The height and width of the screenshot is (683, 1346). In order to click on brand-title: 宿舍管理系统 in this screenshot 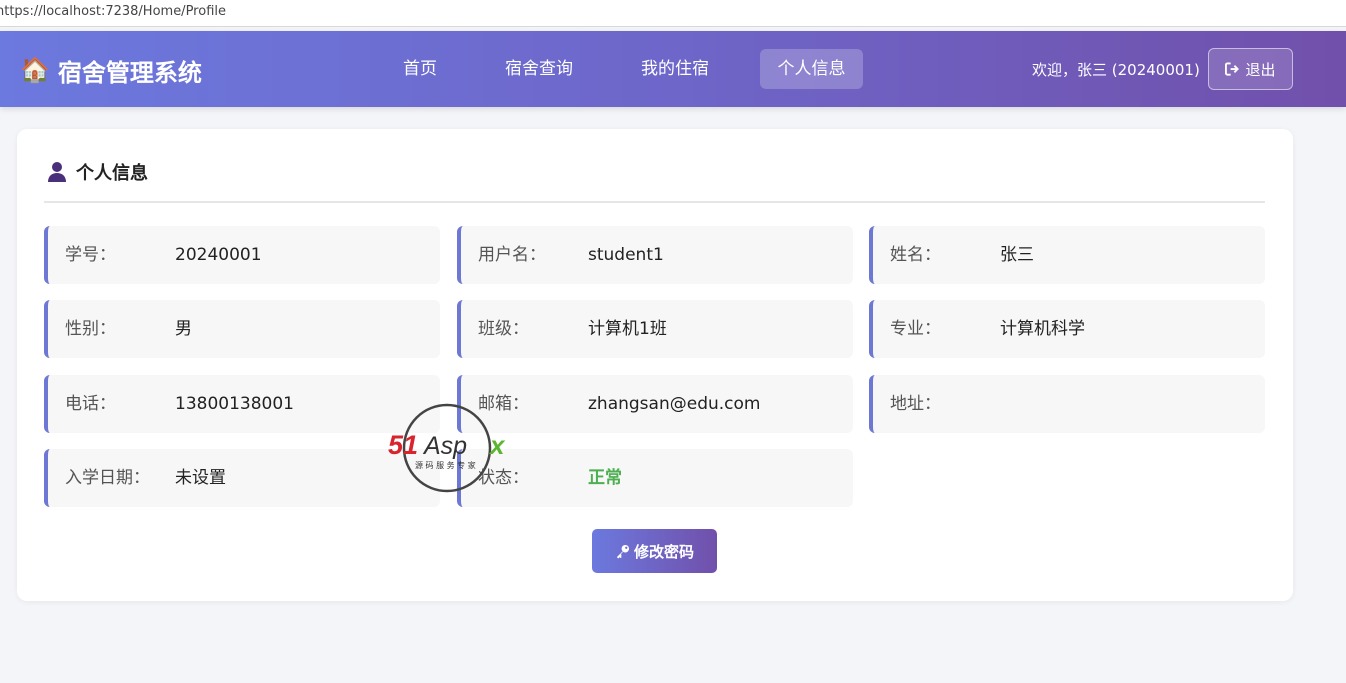, I will do `click(129, 72)`.